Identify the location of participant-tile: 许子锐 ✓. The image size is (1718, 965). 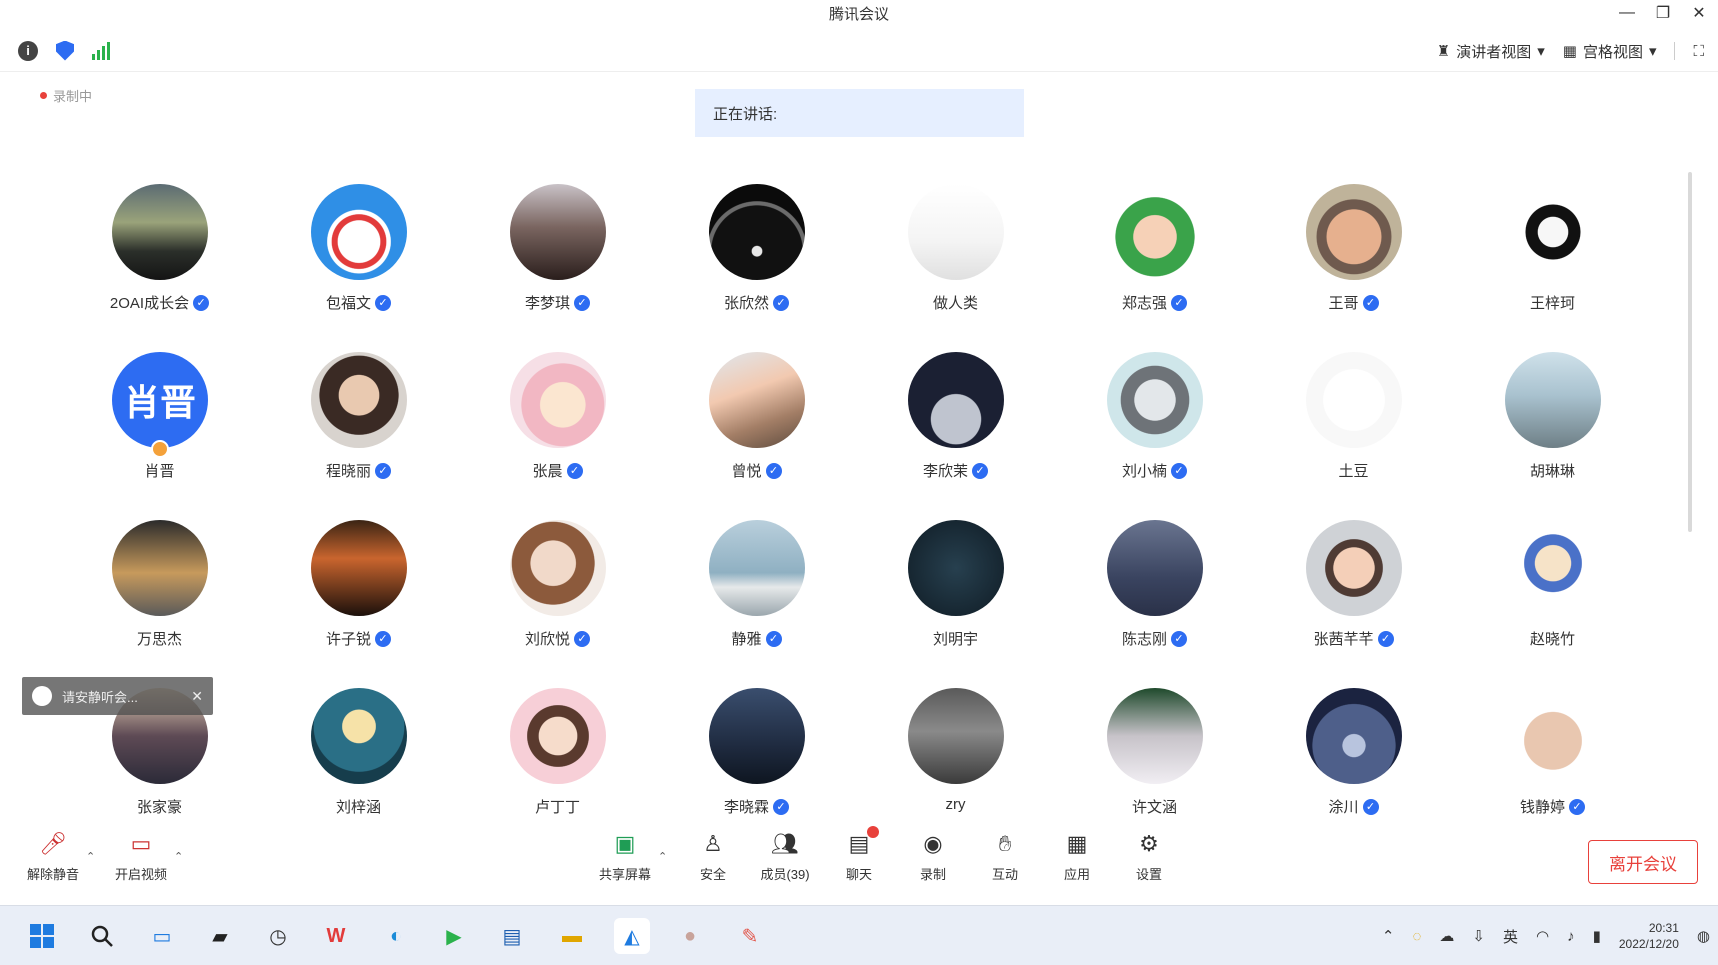
(358, 591).